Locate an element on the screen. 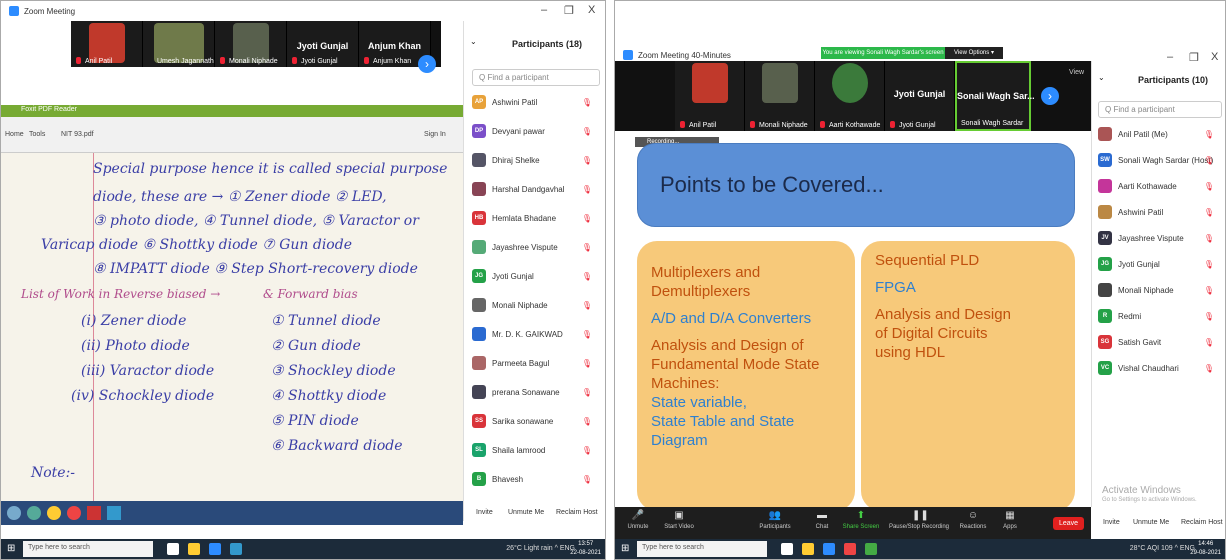 The width and height of the screenshot is (1226, 560). participant-name: Aarti Kothawade is located at coordinates (1147, 186).